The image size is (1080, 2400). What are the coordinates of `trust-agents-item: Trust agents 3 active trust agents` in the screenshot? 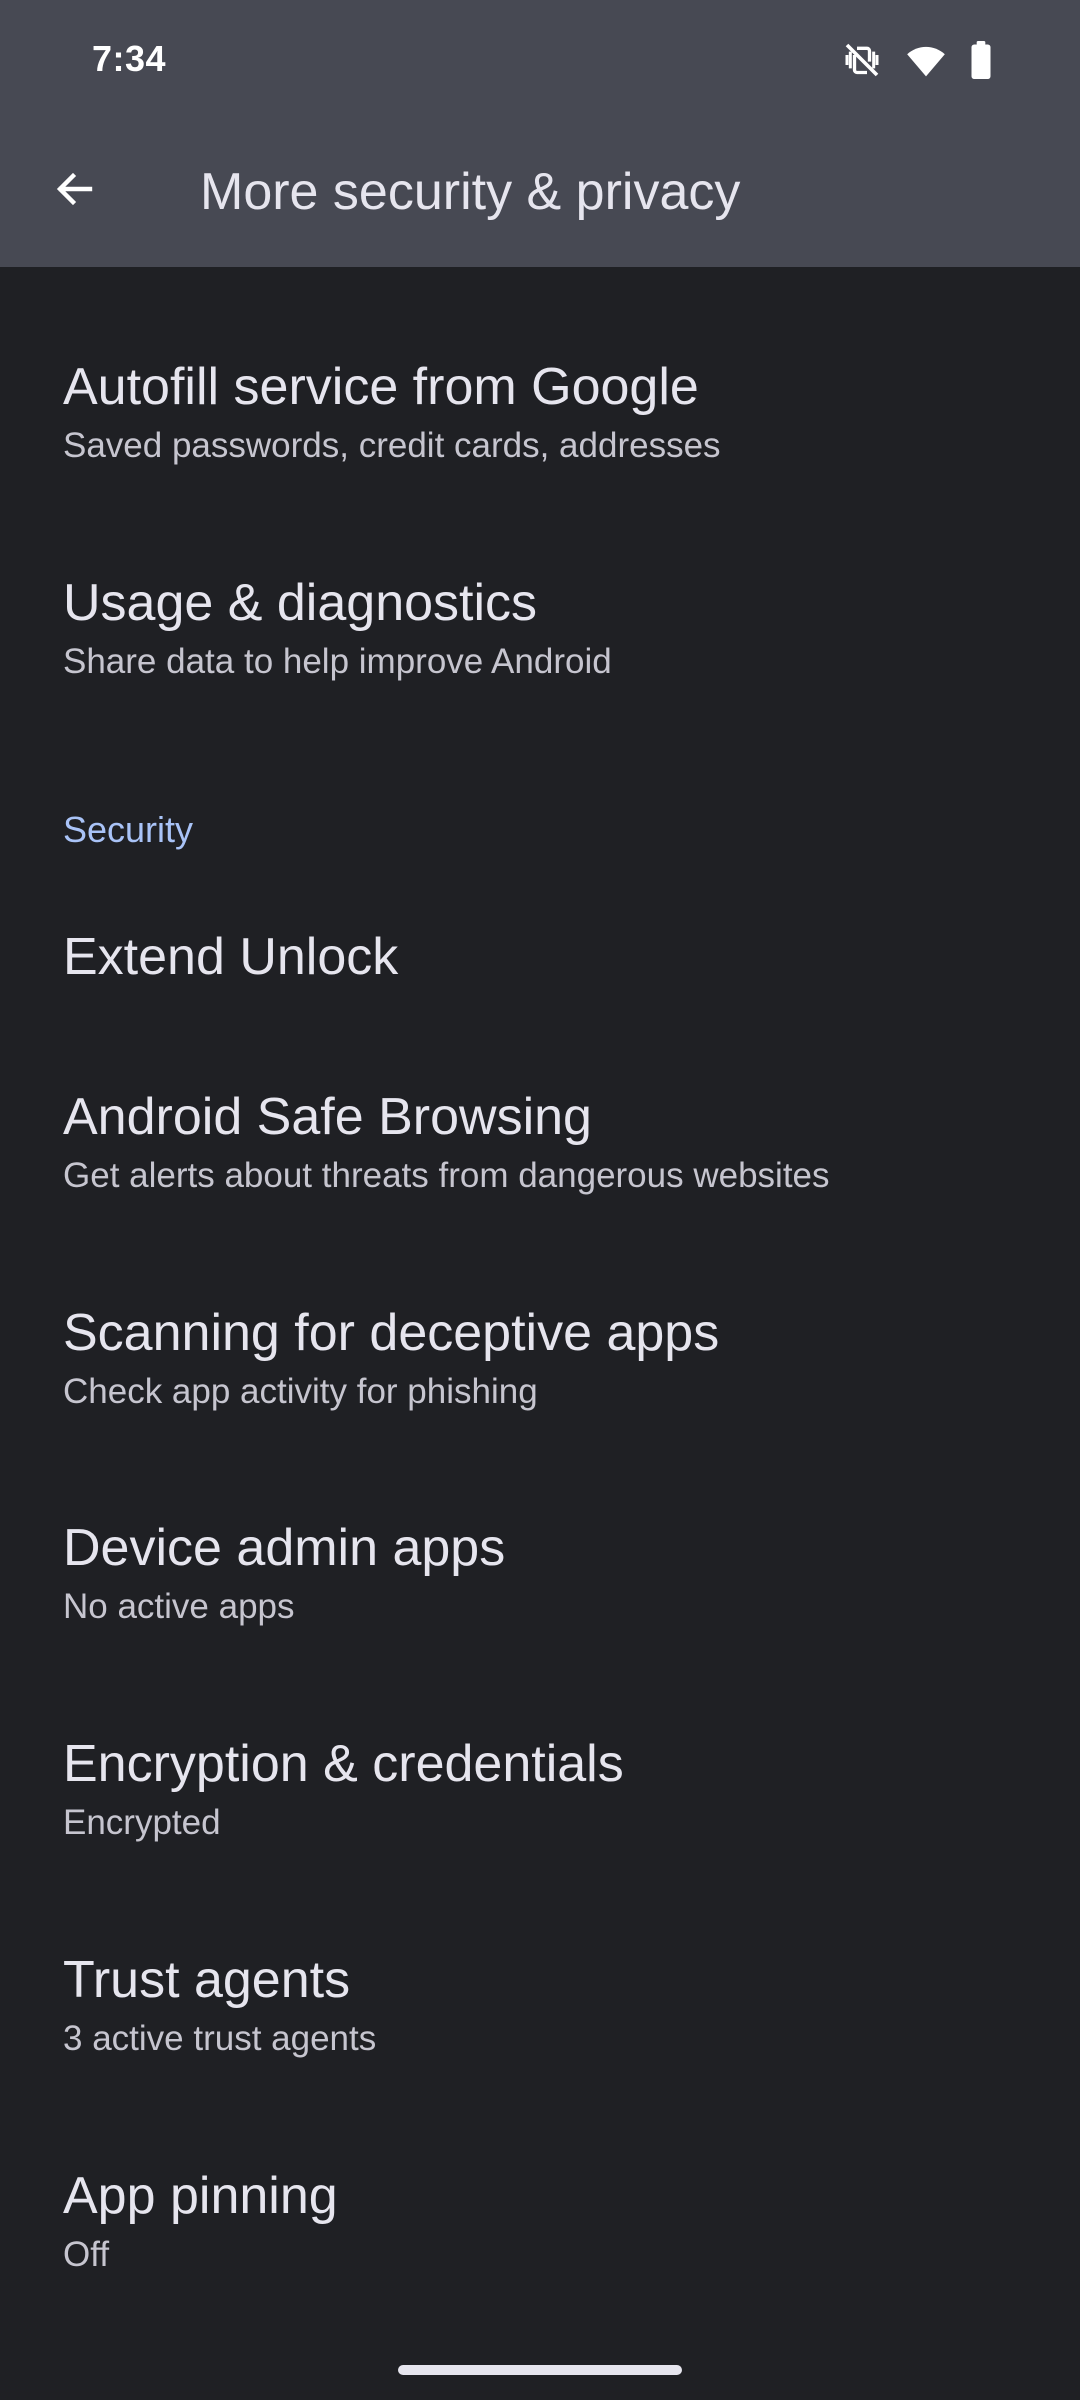 It's located at (540, 2035).